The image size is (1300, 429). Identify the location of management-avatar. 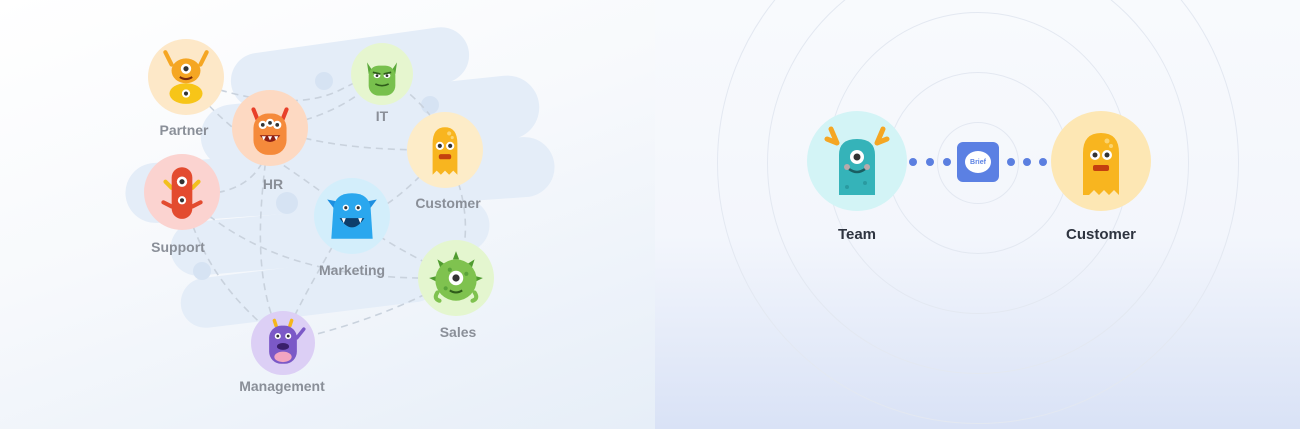
(283, 343).